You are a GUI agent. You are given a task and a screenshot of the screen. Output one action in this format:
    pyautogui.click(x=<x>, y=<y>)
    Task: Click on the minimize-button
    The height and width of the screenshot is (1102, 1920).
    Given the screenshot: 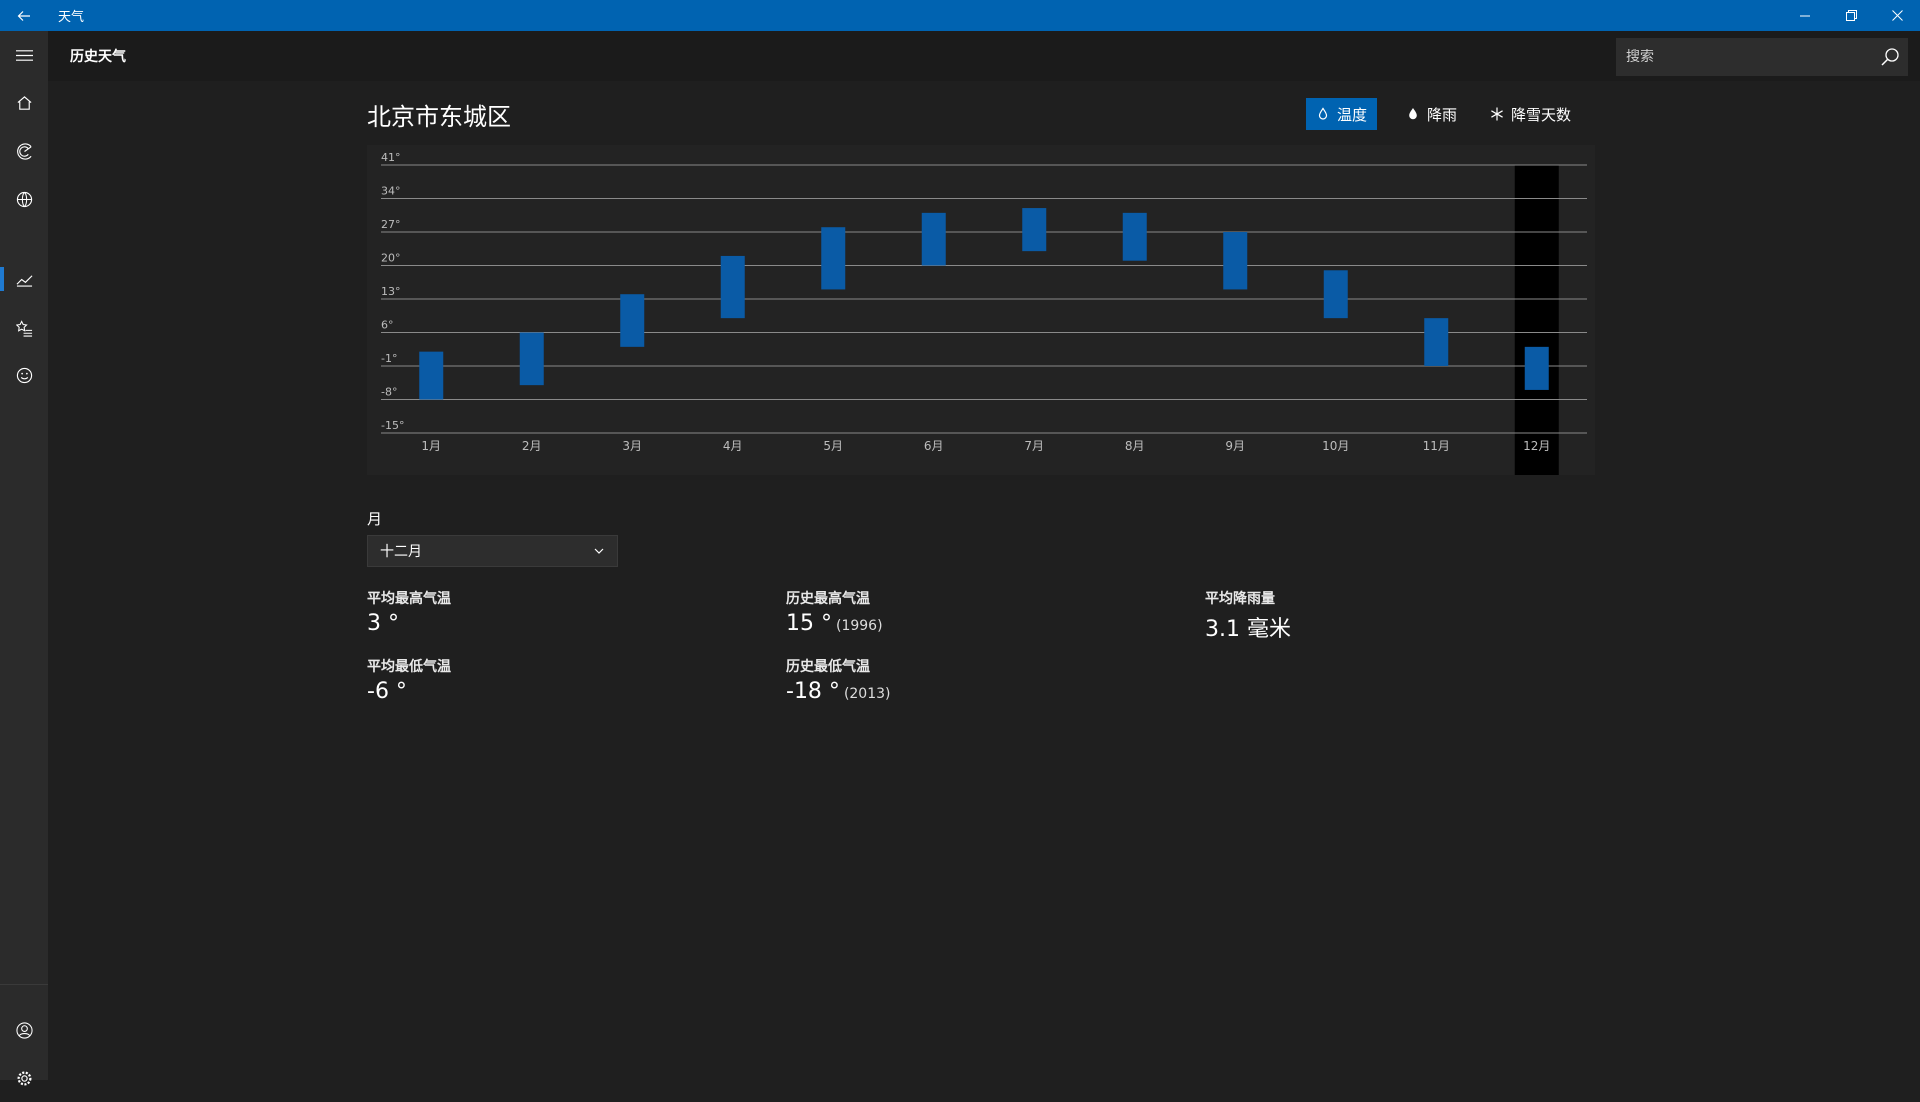 What is the action you would take?
    pyautogui.click(x=1805, y=15)
    